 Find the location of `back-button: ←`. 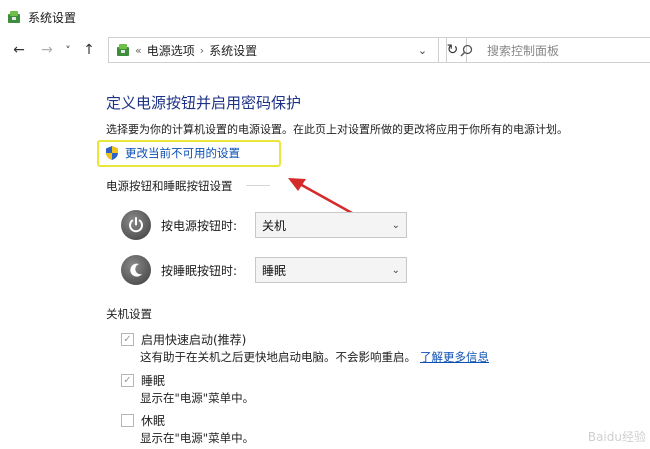

back-button: ← is located at coordinates (19, 50).